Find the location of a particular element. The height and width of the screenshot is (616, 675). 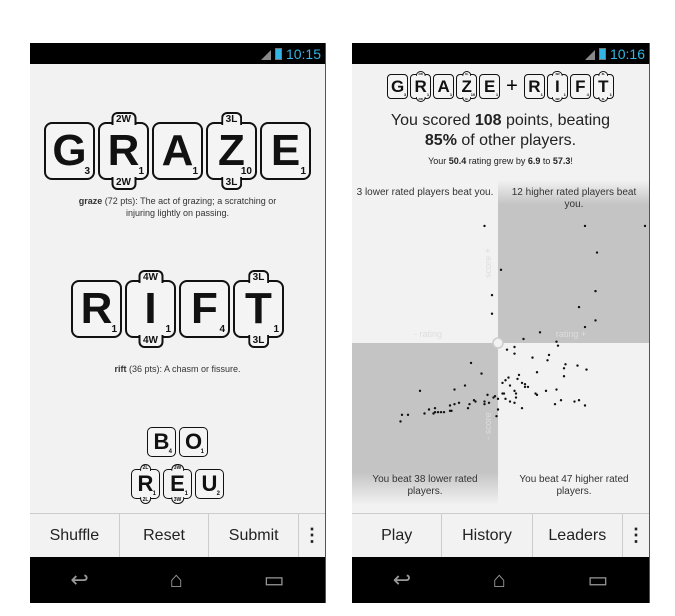

def-word: graze is located at coordinates (90, 201).